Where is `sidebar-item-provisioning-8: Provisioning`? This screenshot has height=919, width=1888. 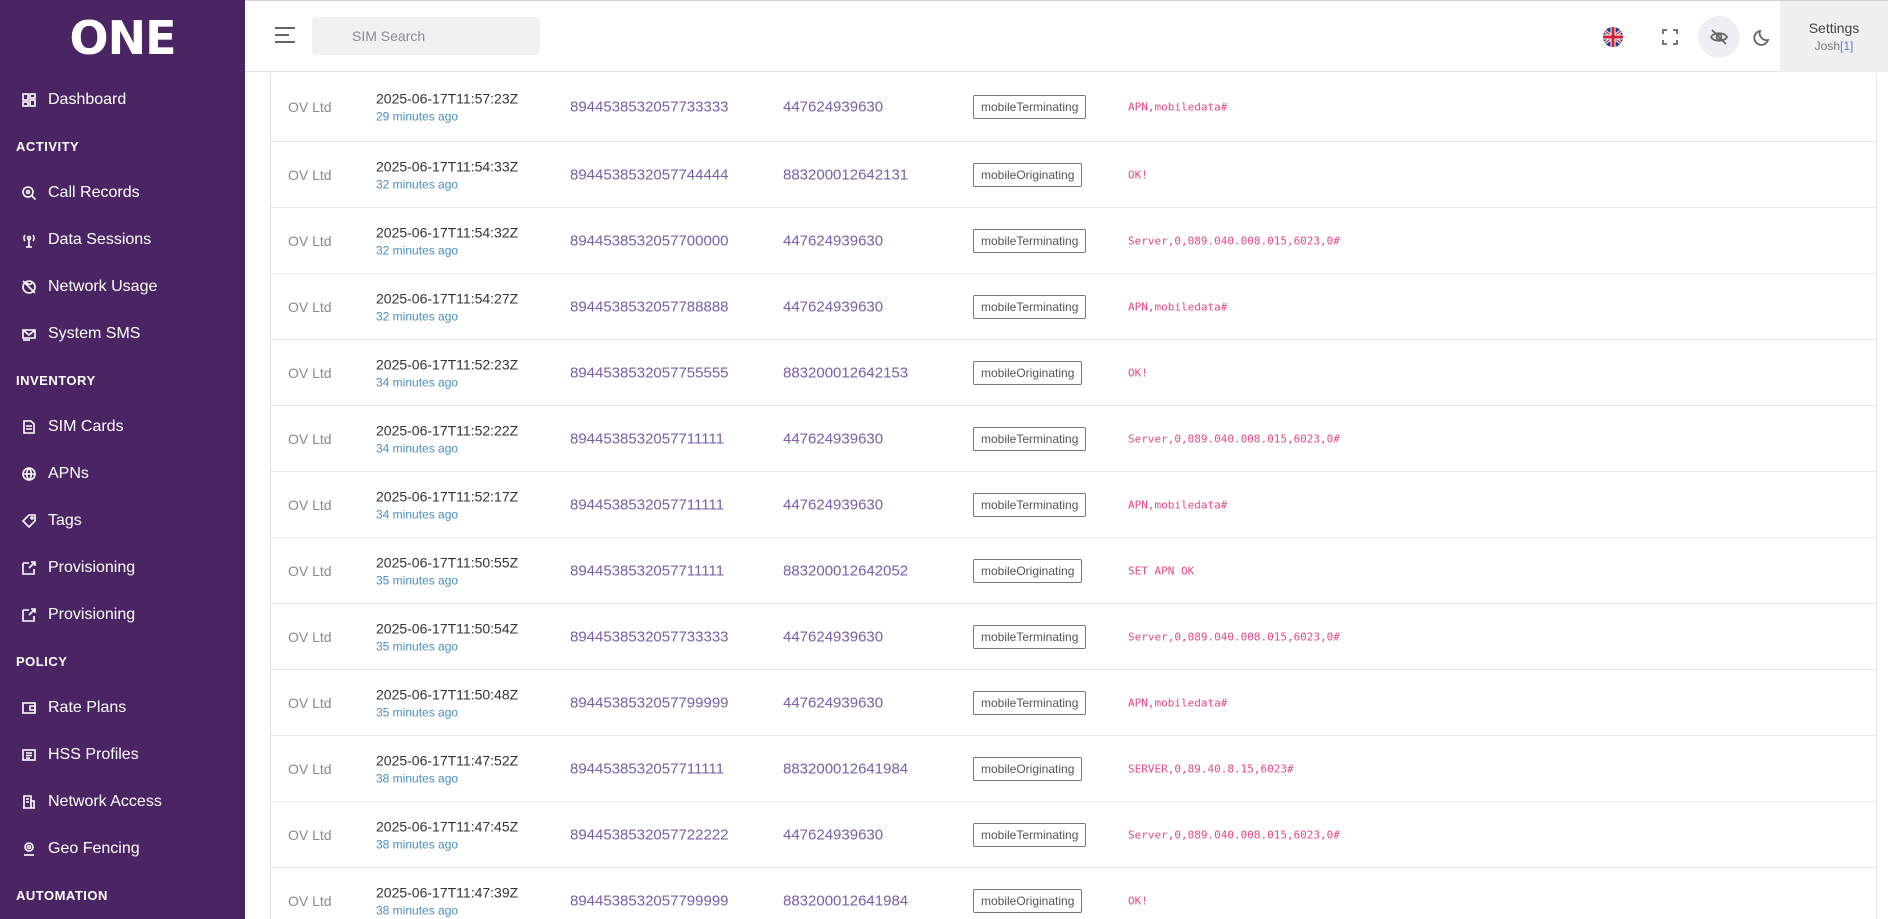 sidebar-item-provisioning-8: Provisioning is located at coordinates (122, 567).